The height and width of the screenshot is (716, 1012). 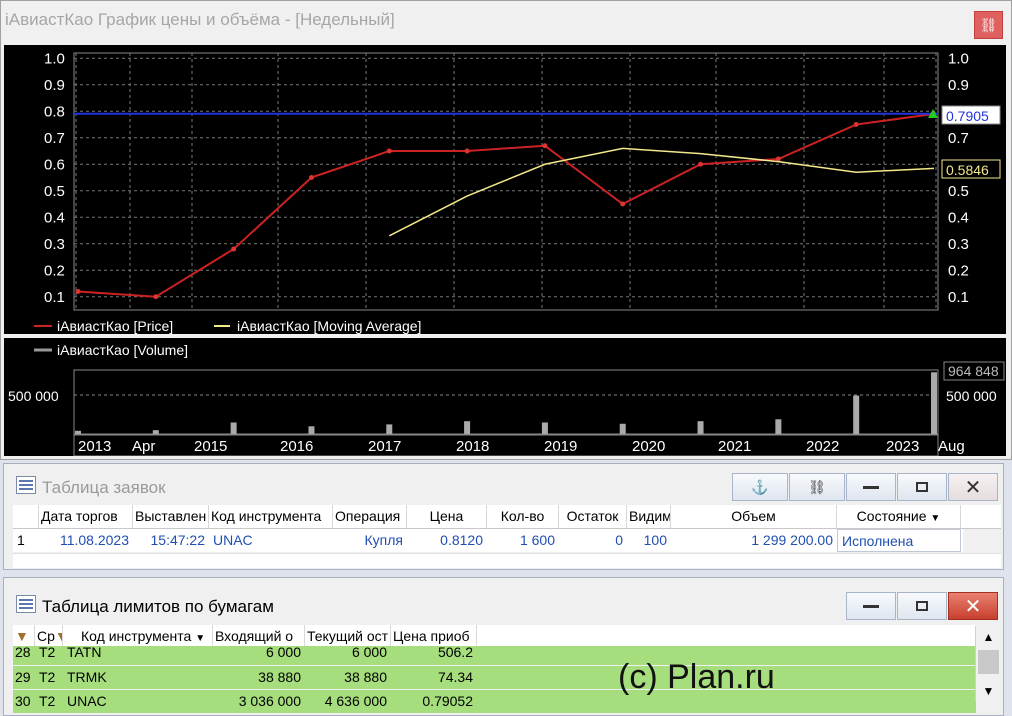 I want to click on limits-title: Таблица лимитов по бумагам, so click(x=158, y=606).